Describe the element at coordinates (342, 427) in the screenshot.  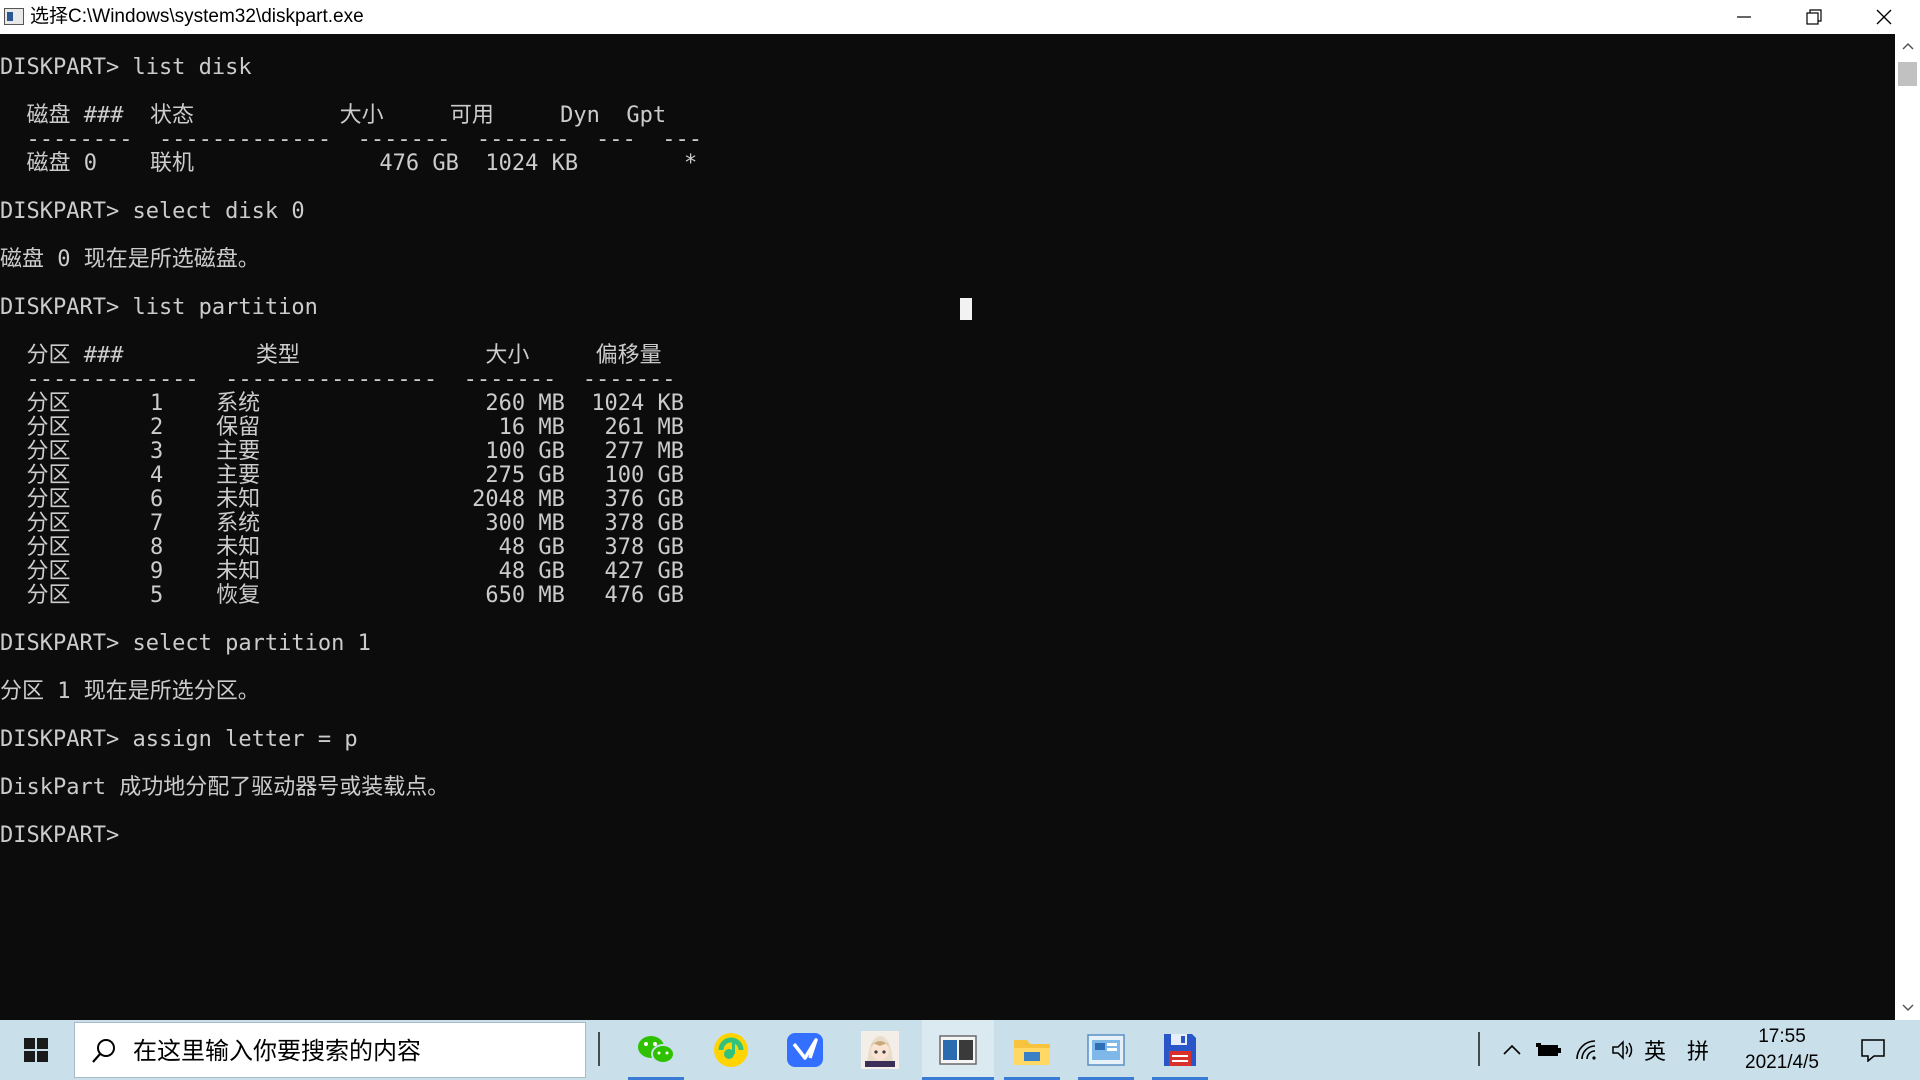
I see `console-line: 分区 2 保留 16 MB 261 MB` at that location.